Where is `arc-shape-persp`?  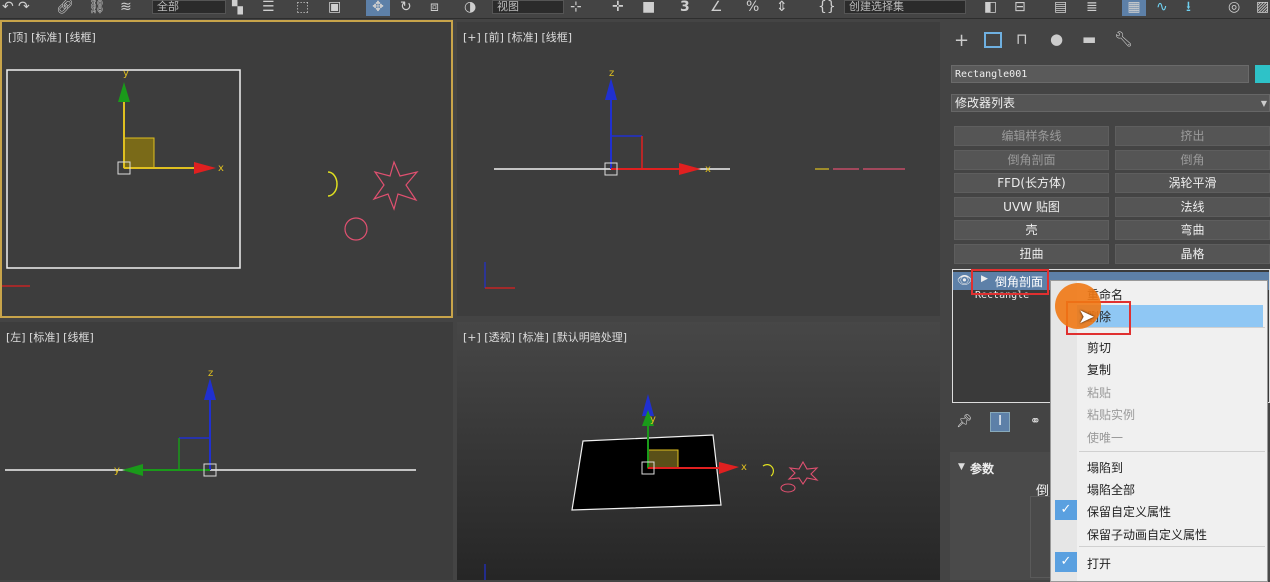
arc-shape-persp is located at coordinates (768, 470).